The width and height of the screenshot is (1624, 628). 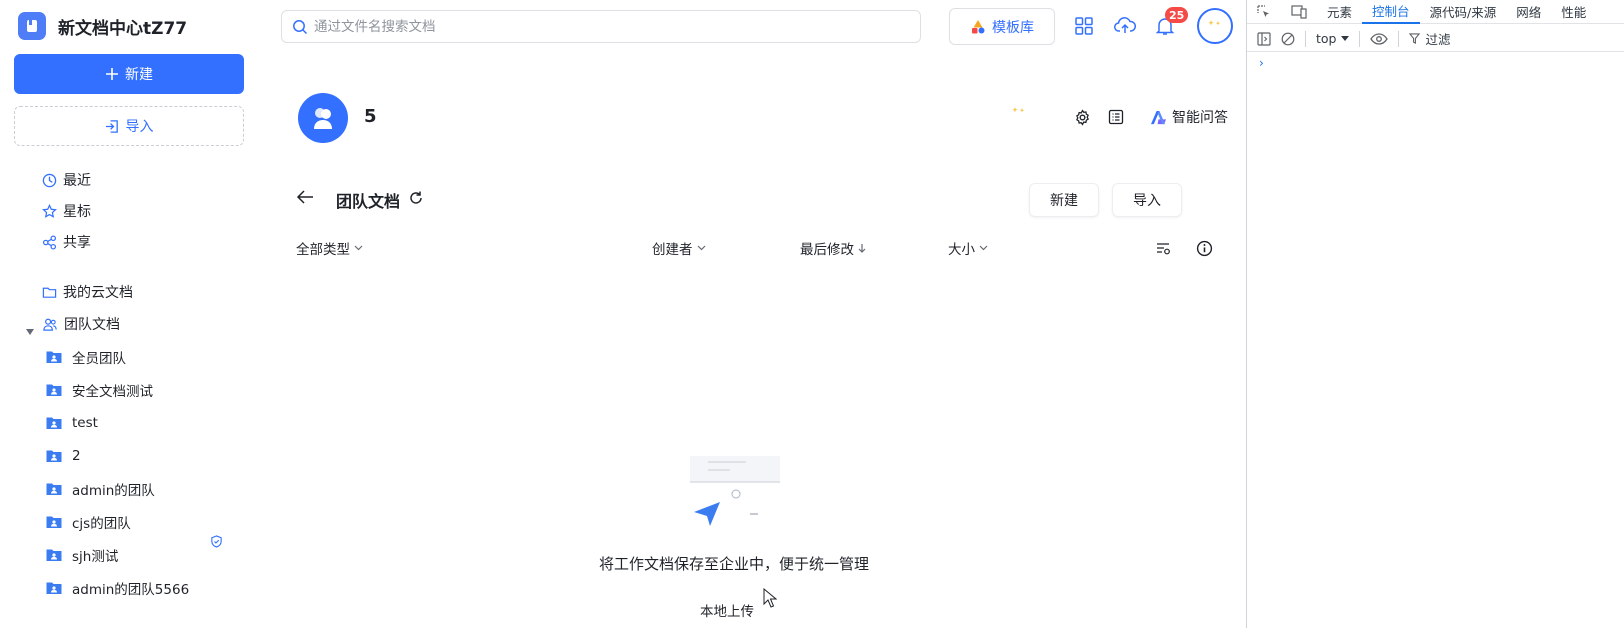 What do you see at coordinates (147, 211) in the screenshot?
I see `sidebar-item-starred: 星标` at bounding box center [147, 211].